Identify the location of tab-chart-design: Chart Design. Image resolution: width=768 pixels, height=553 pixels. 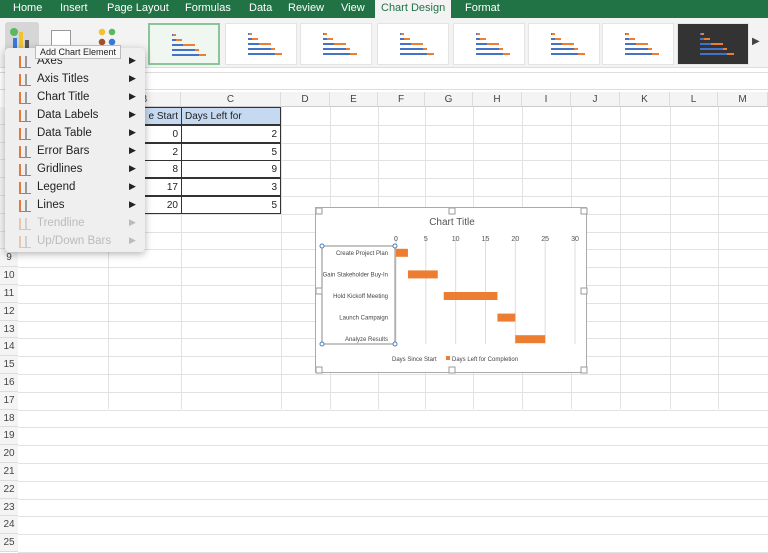
(413, 9).